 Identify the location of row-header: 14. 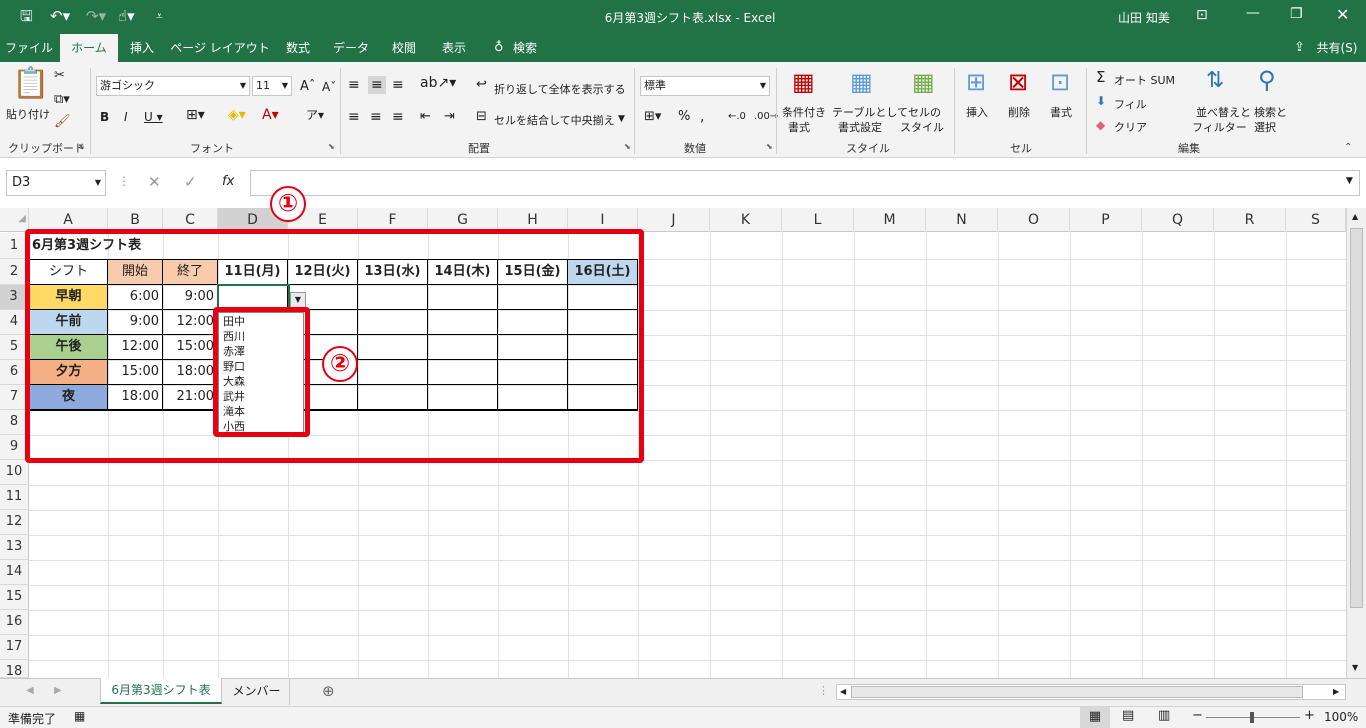
(14, 572).